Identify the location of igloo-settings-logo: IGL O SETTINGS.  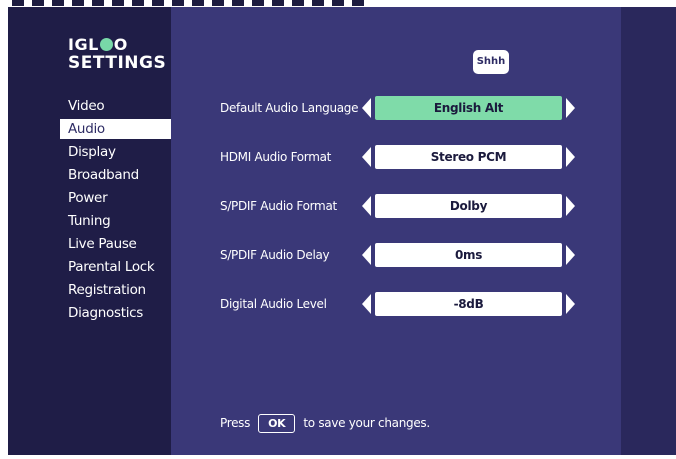
(117, 54).